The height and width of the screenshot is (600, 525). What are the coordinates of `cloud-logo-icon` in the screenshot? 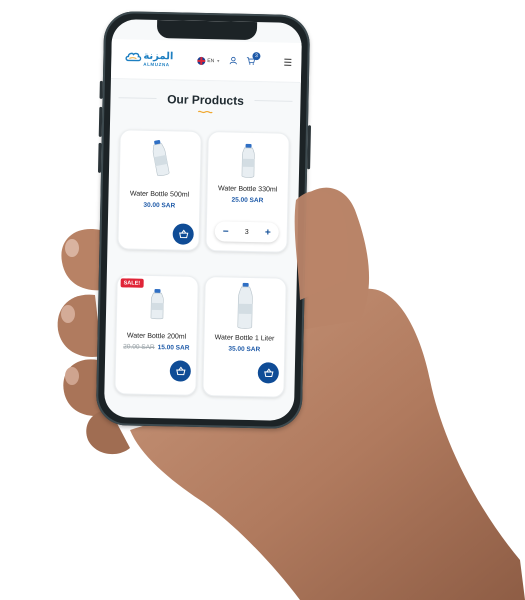 It's located at (133, 57).